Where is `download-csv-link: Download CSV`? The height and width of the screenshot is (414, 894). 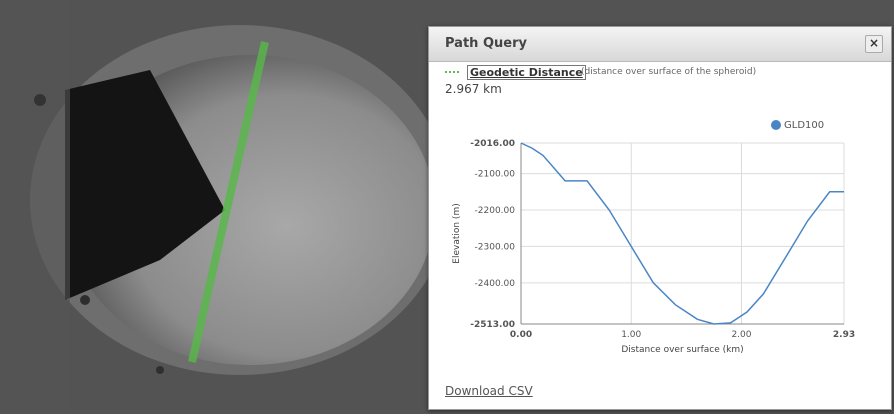 download-csv-link: Download CSV is located at coordinates (489, 391).